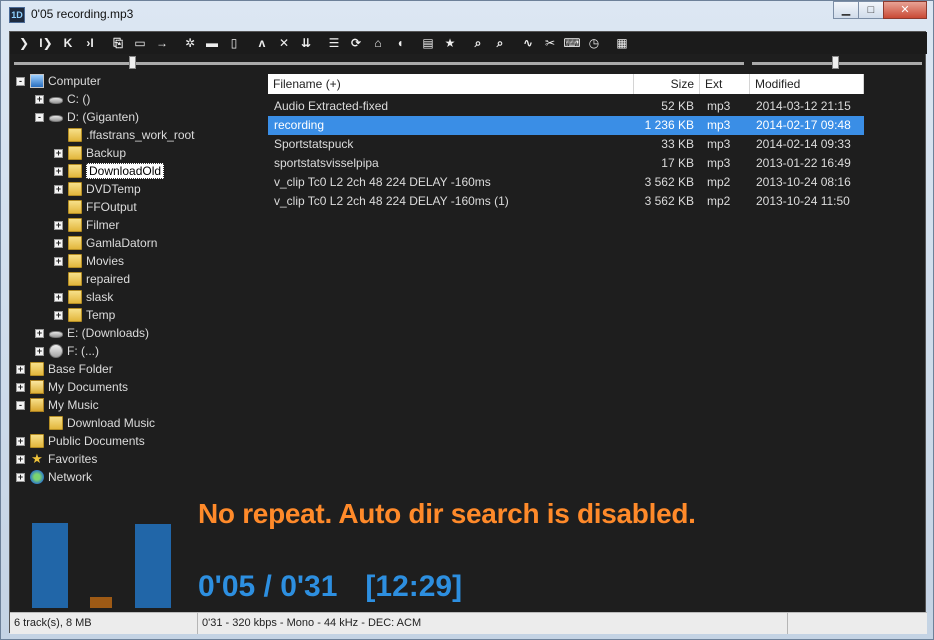  I want to click on tree-item: + Backup, so click(90, 153).